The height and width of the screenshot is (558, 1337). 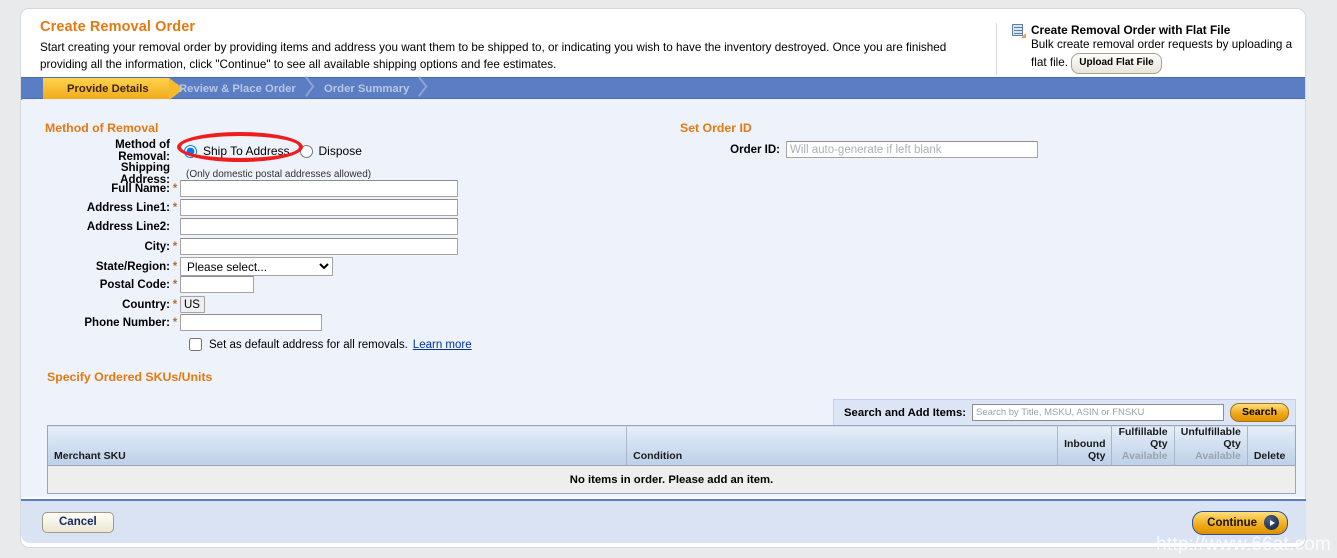 I want to click on phone-number-label: Phone Number:, so click(x=127, y=322).